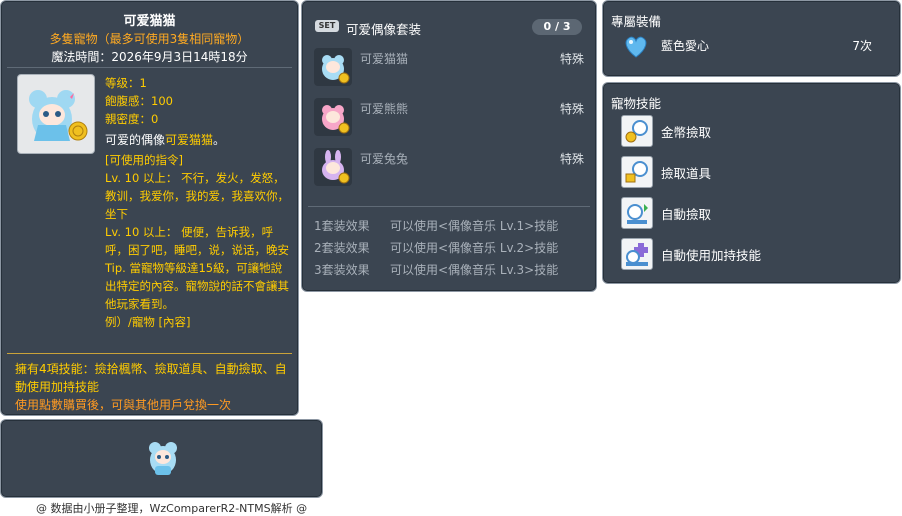 This screenshot has width=902, height=516. Describe the element at coordinates (450, 69) in the screenshot. I see `set-item: 可爱猫猫 特殊` at that location.